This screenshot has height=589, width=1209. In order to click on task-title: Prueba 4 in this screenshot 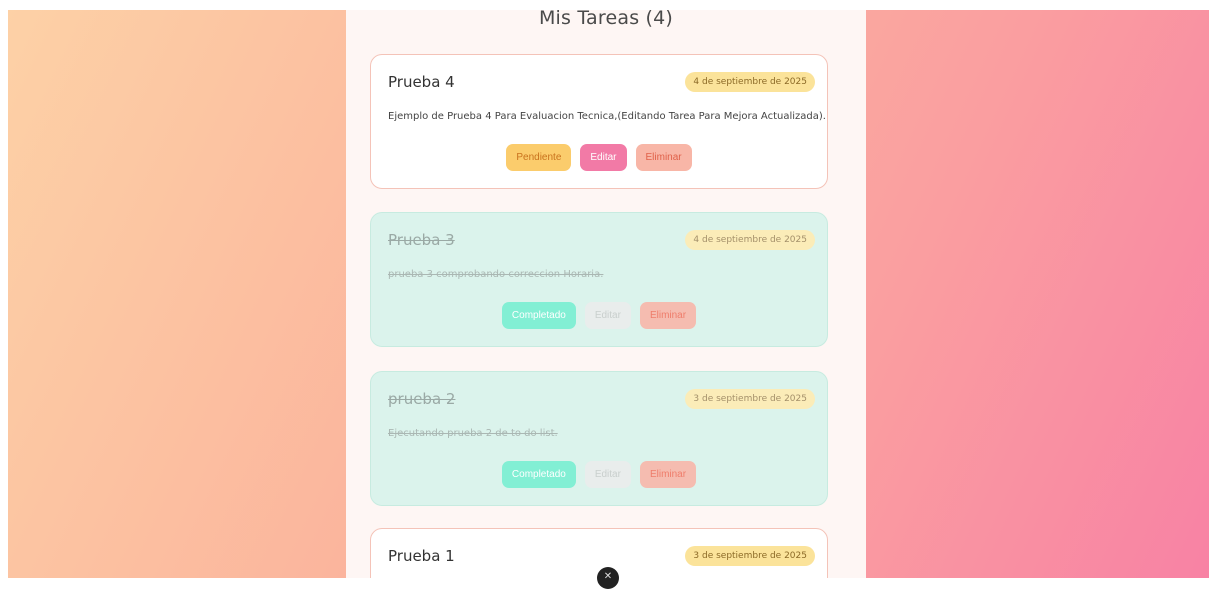, I will do `click(421, 82)`.